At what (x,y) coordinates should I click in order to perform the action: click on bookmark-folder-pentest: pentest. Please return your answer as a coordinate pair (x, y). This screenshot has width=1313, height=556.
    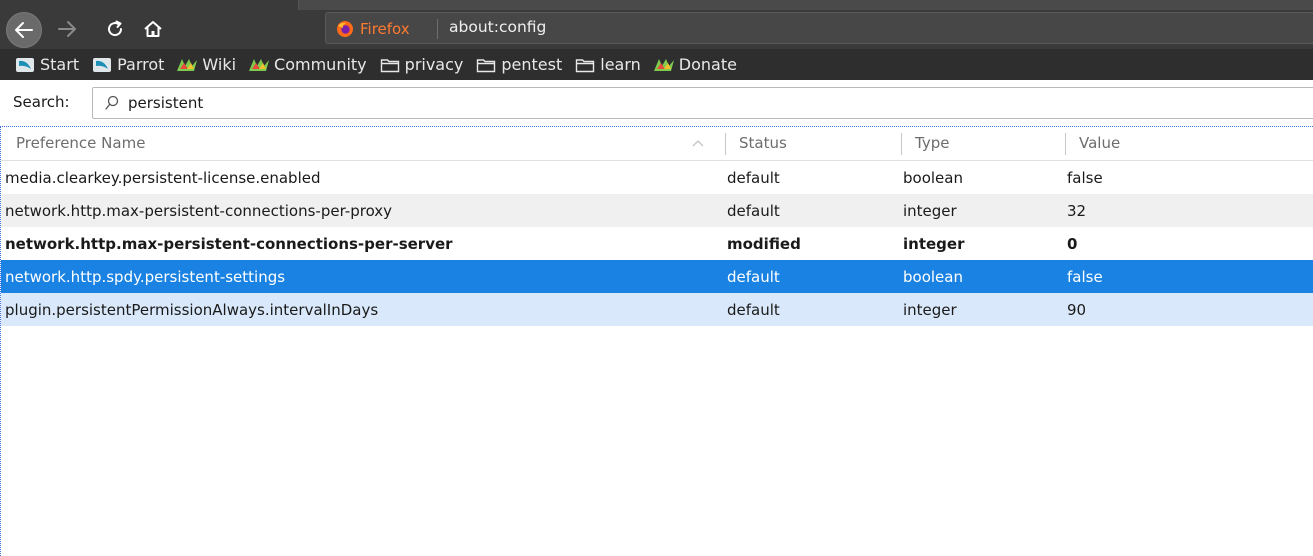
    Looking at the image, I should click on (518, 64).